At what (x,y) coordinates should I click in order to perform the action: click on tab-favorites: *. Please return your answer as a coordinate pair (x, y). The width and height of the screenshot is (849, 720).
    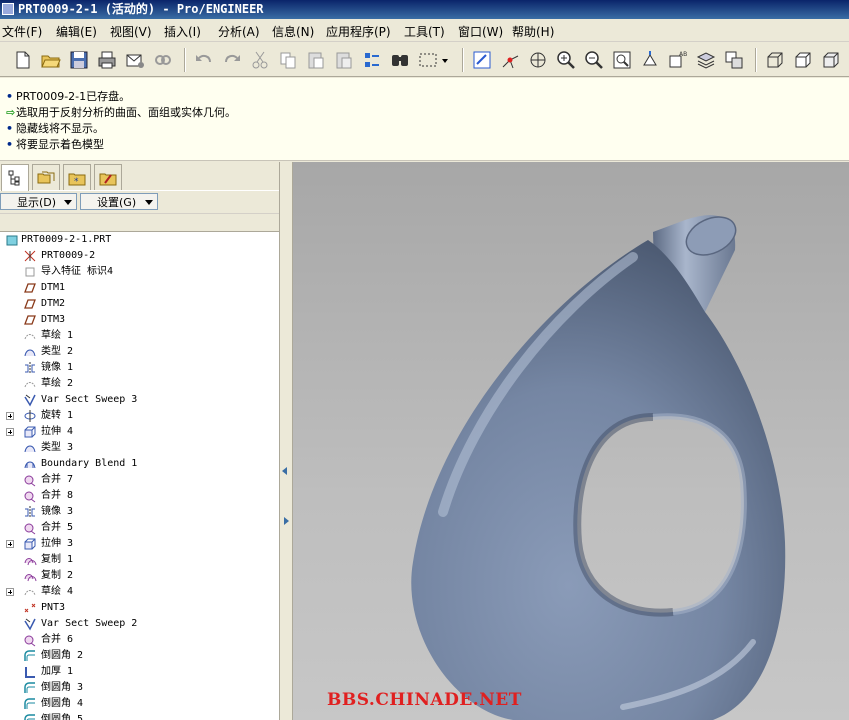
    Looking at the image, I should click on (77, 177).